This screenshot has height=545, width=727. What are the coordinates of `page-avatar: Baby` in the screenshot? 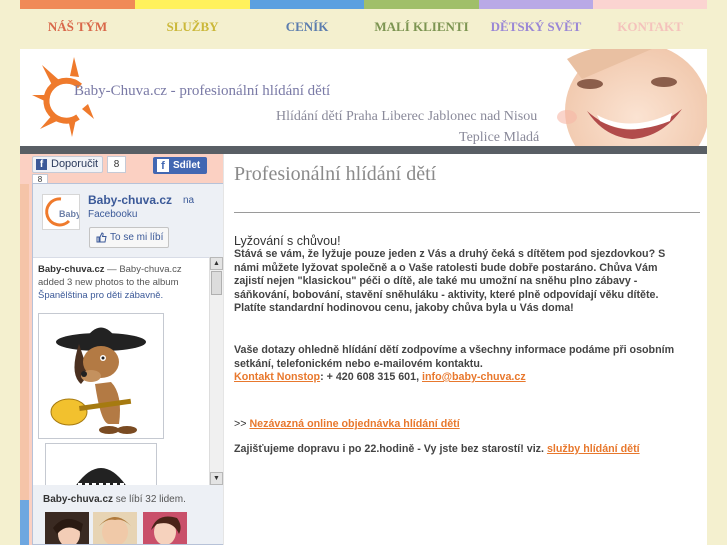 It's located at (61, 212).